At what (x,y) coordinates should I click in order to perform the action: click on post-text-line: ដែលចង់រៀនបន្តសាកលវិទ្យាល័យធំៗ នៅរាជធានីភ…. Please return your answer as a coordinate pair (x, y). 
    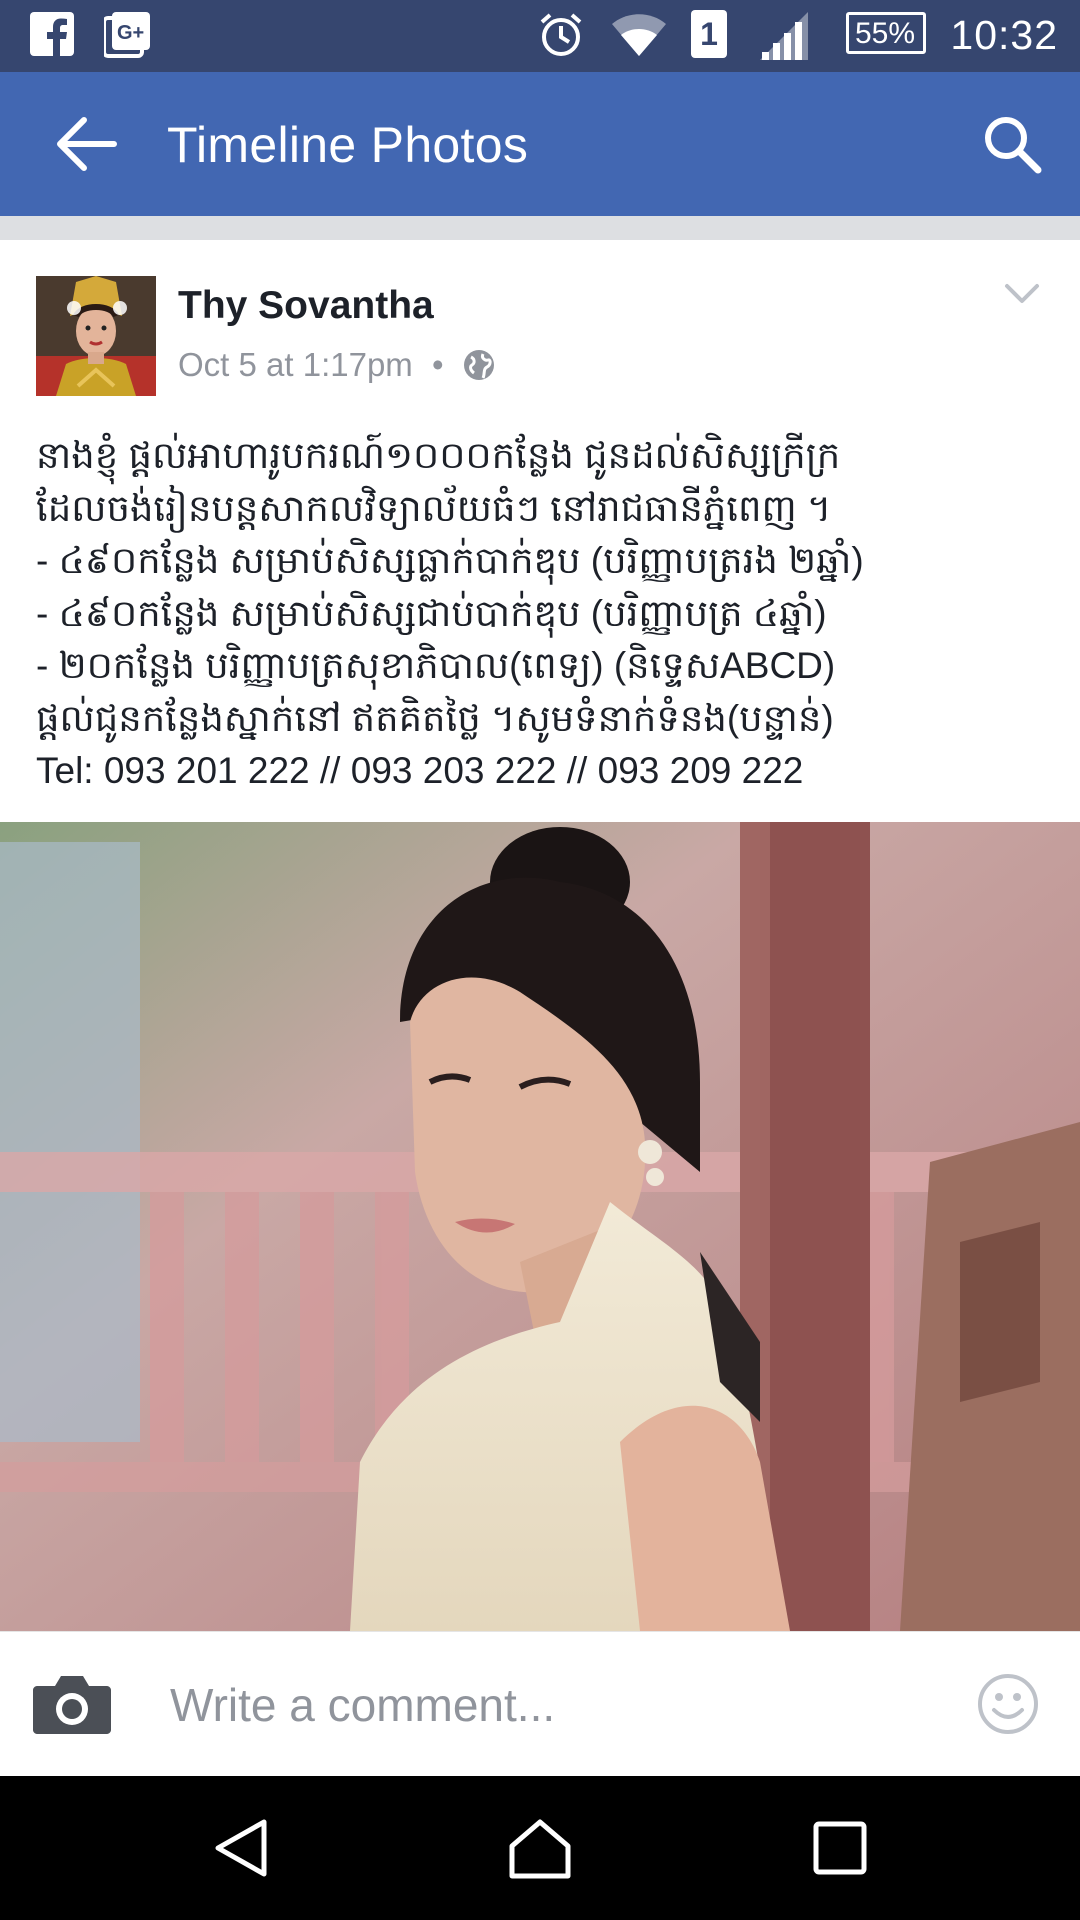
    Looking at the image, I should click on (434, 508).